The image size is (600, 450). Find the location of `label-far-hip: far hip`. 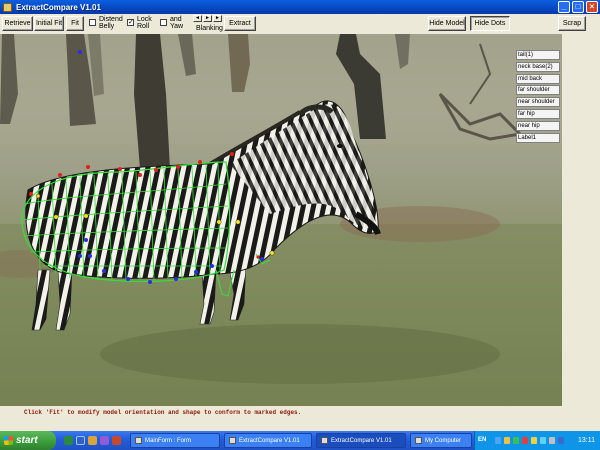

label-far-hip: far hip is located at coordinates (538, 113).